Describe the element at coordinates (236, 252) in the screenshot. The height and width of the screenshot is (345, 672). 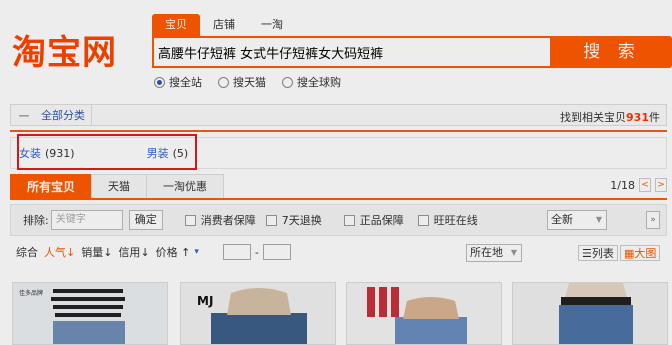
I see `price-min-input` at that location.